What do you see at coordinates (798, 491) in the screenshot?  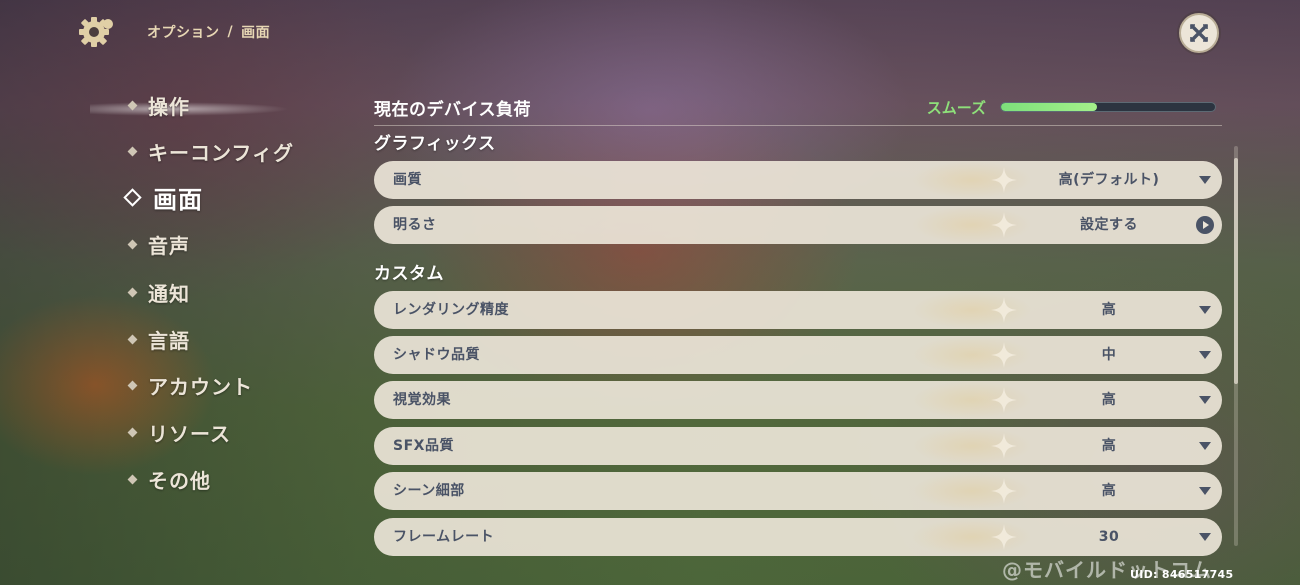 I see `setting-row-scene-detail: シーン細部 高` at bounding box center [798, 491].